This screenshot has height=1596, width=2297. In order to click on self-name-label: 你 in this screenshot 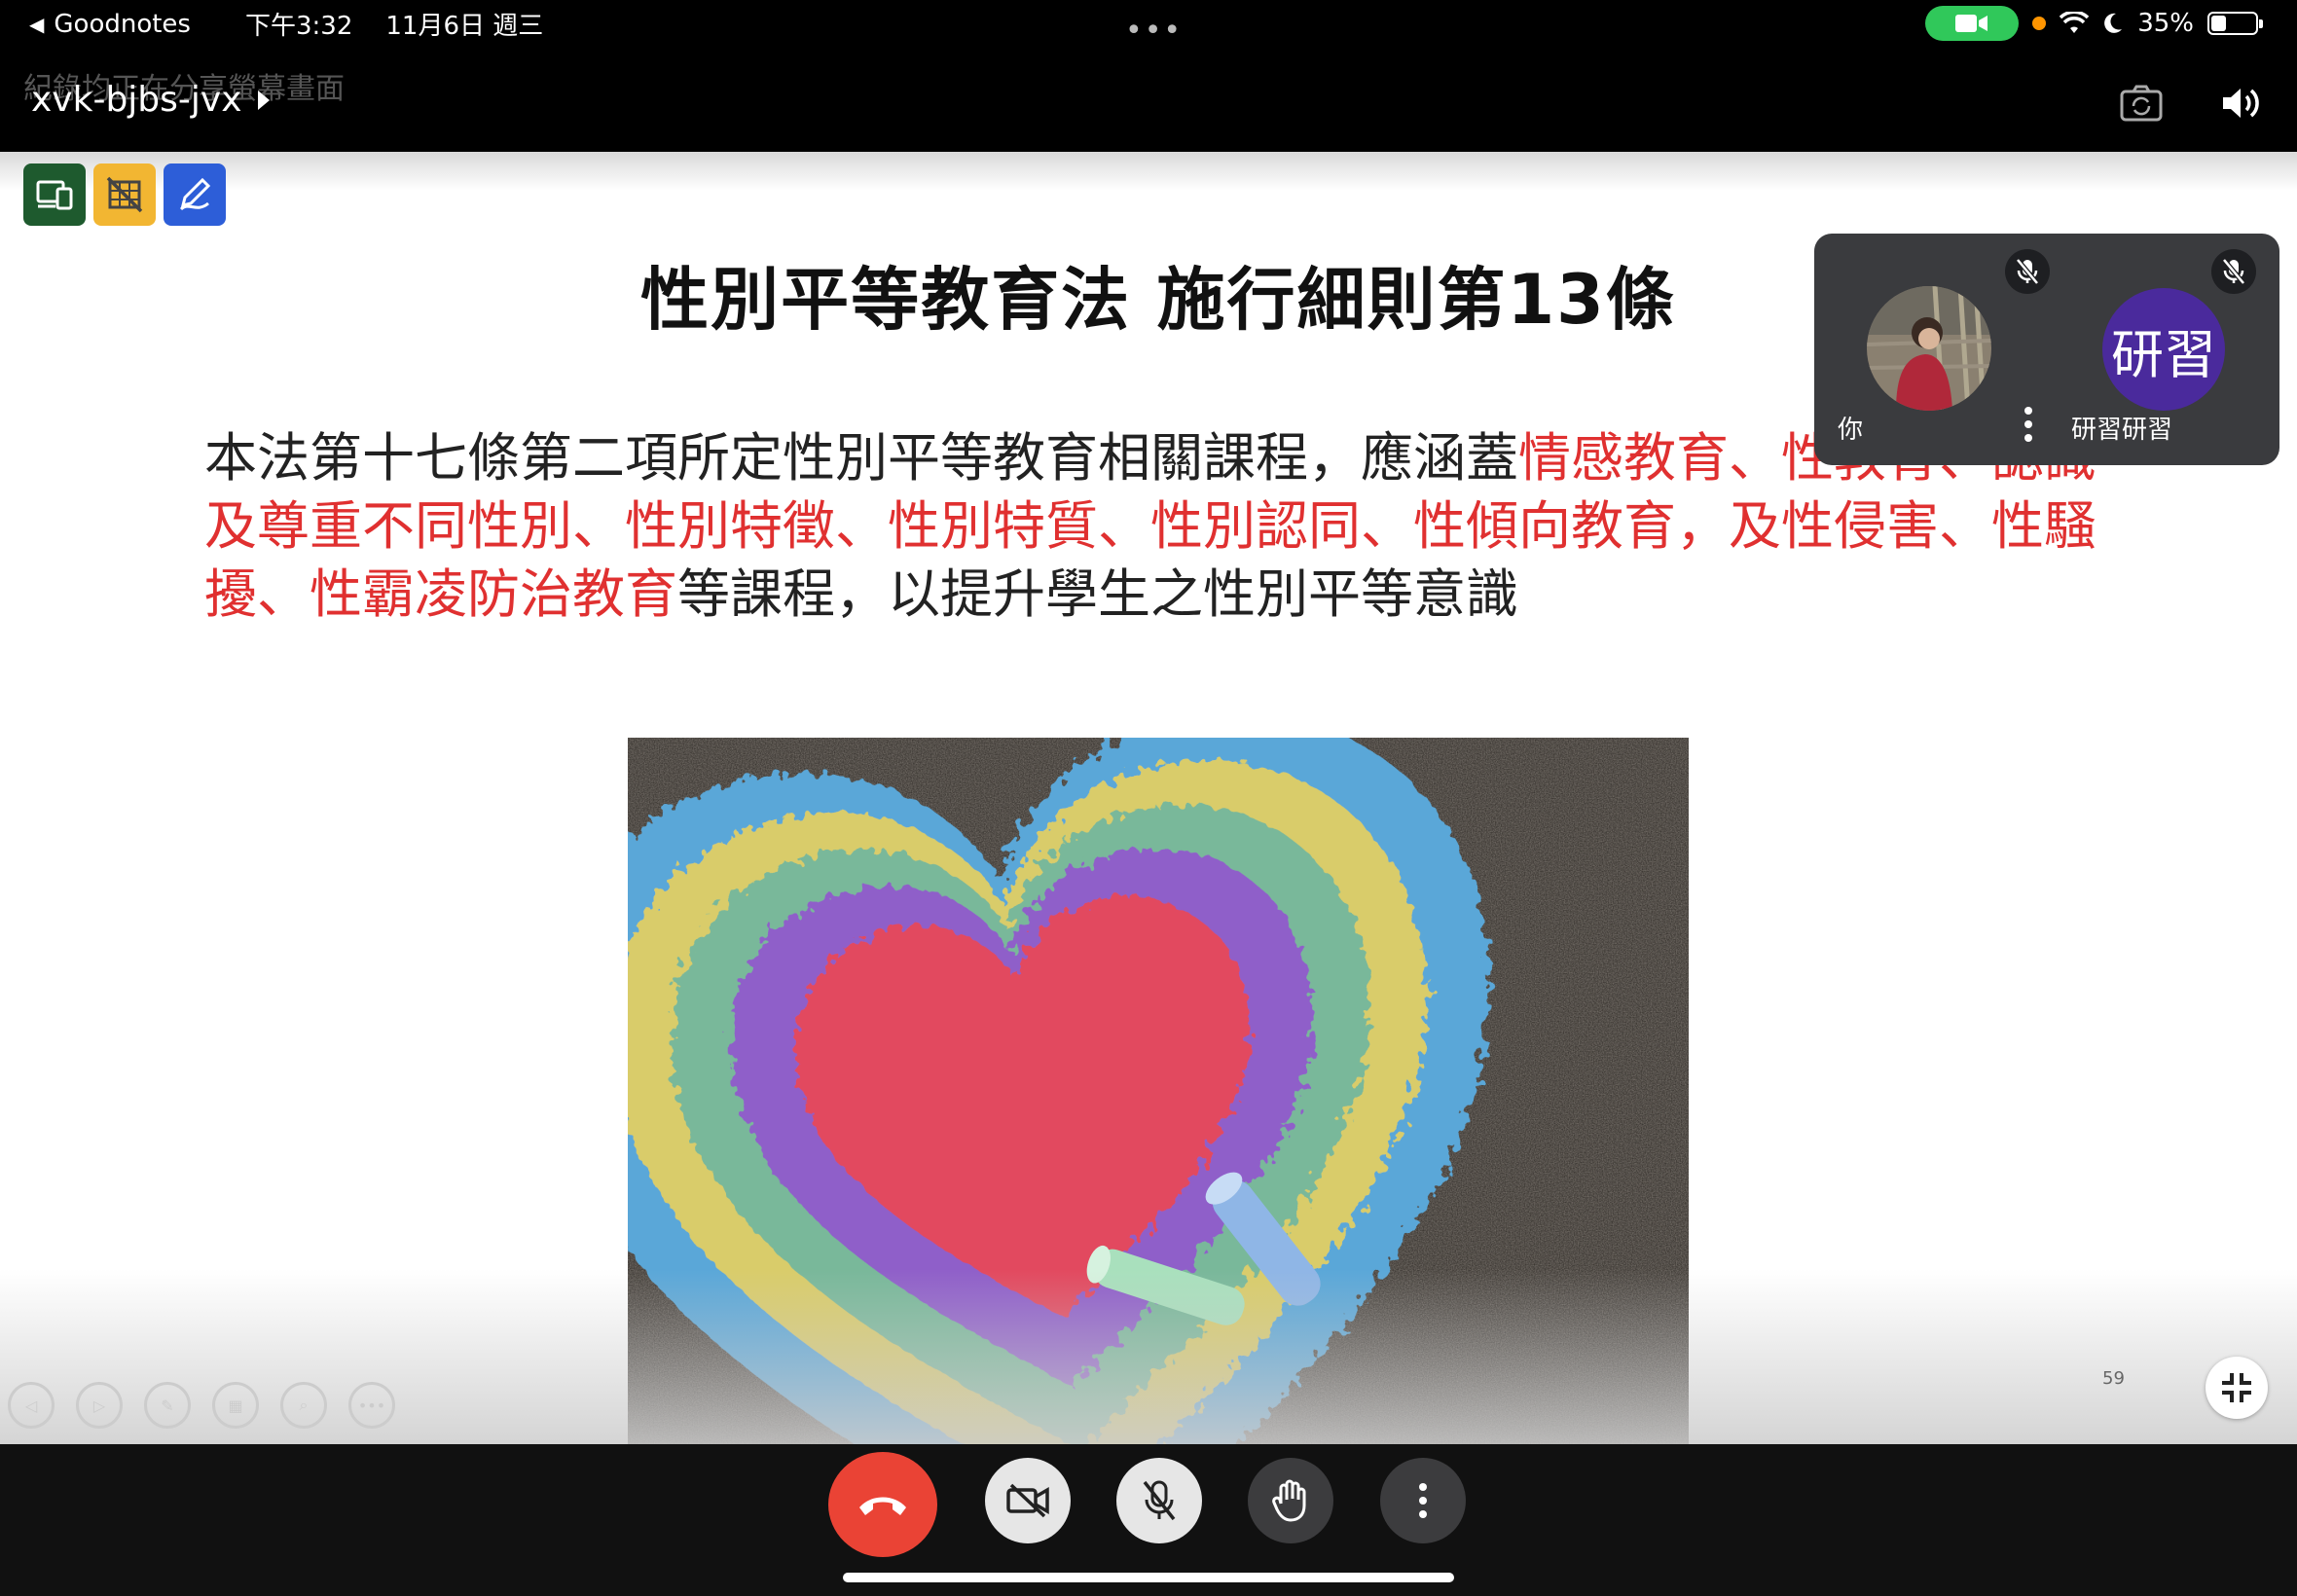, I will do `click(1851, 430)`.